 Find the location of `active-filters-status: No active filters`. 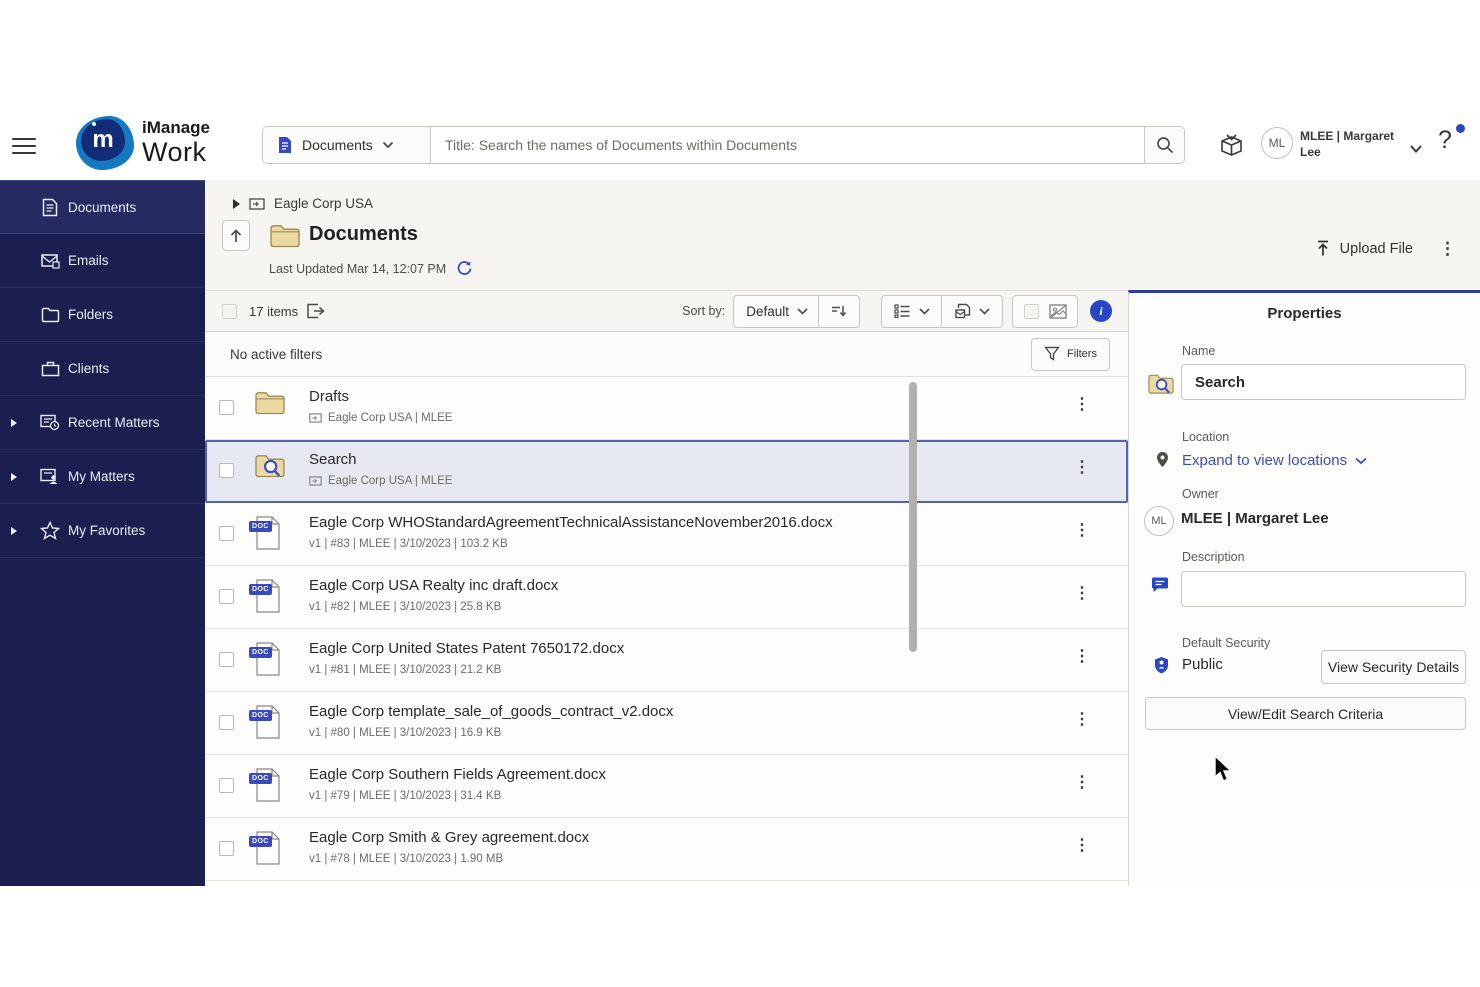

active-filters-status: No active filters is located at coordinates (276, 354).